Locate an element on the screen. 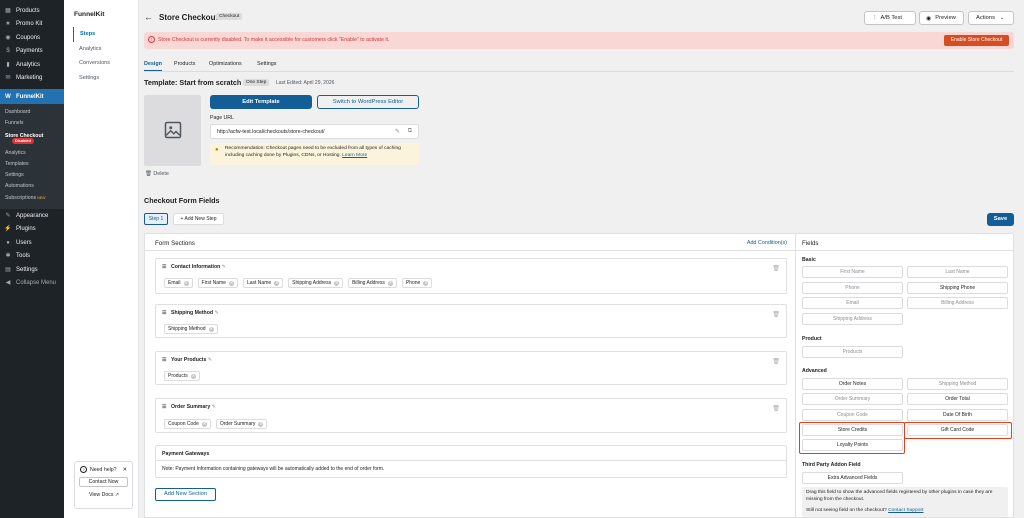  menu-analytics: ▮ Analytics is located at coordinates (32, 65).